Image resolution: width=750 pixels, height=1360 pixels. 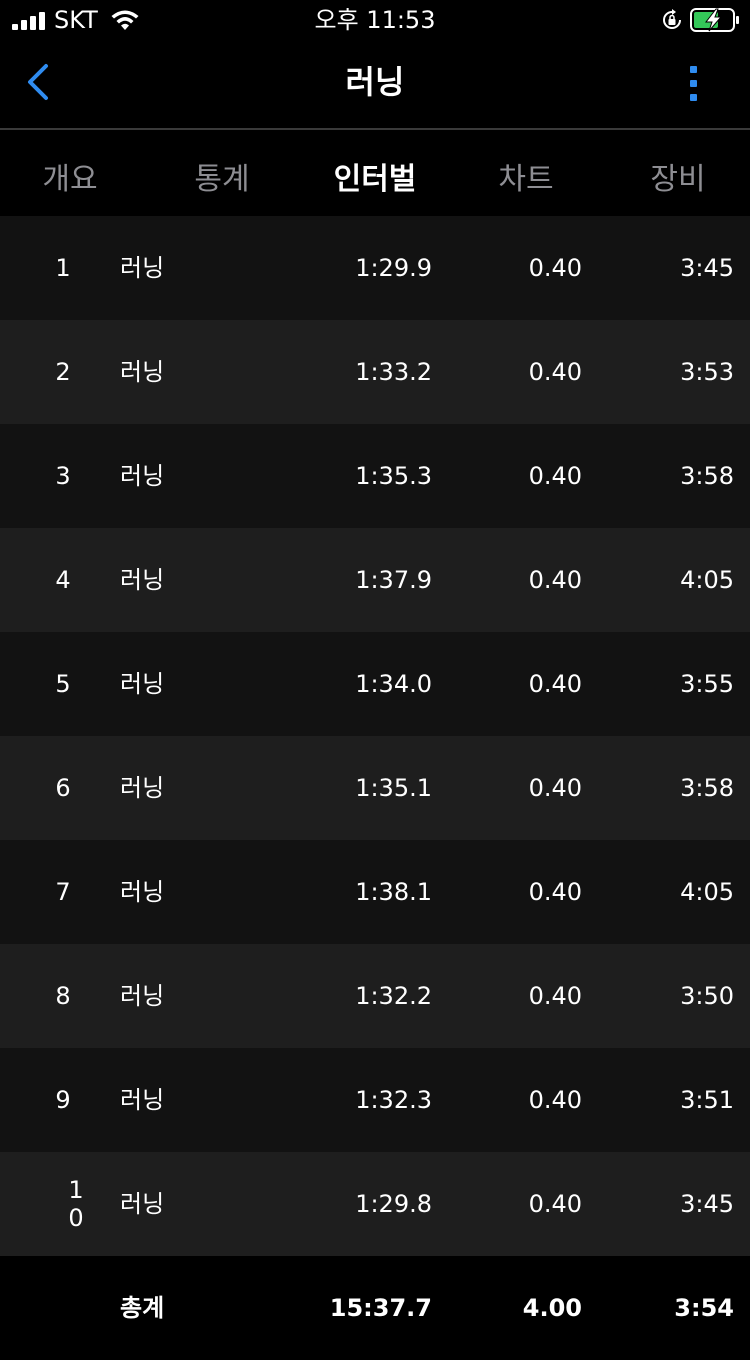 What do you see at coordinates (714, 20) in the screenshot?
I see `battery-charging-icon` at bounding box center [714, 20].